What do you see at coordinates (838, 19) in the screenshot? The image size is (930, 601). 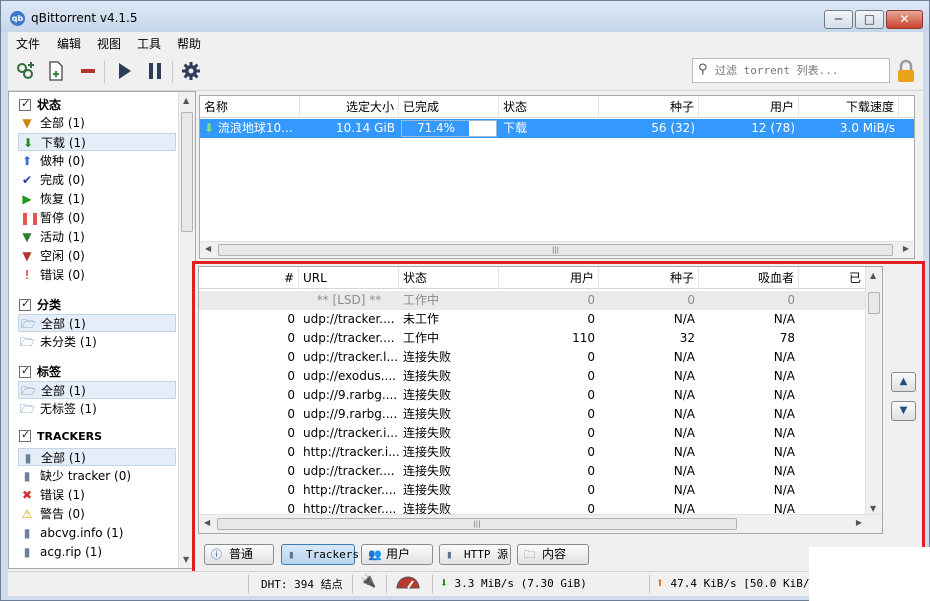 I see `minimize-button: ─` at bounding box center [838, 19].